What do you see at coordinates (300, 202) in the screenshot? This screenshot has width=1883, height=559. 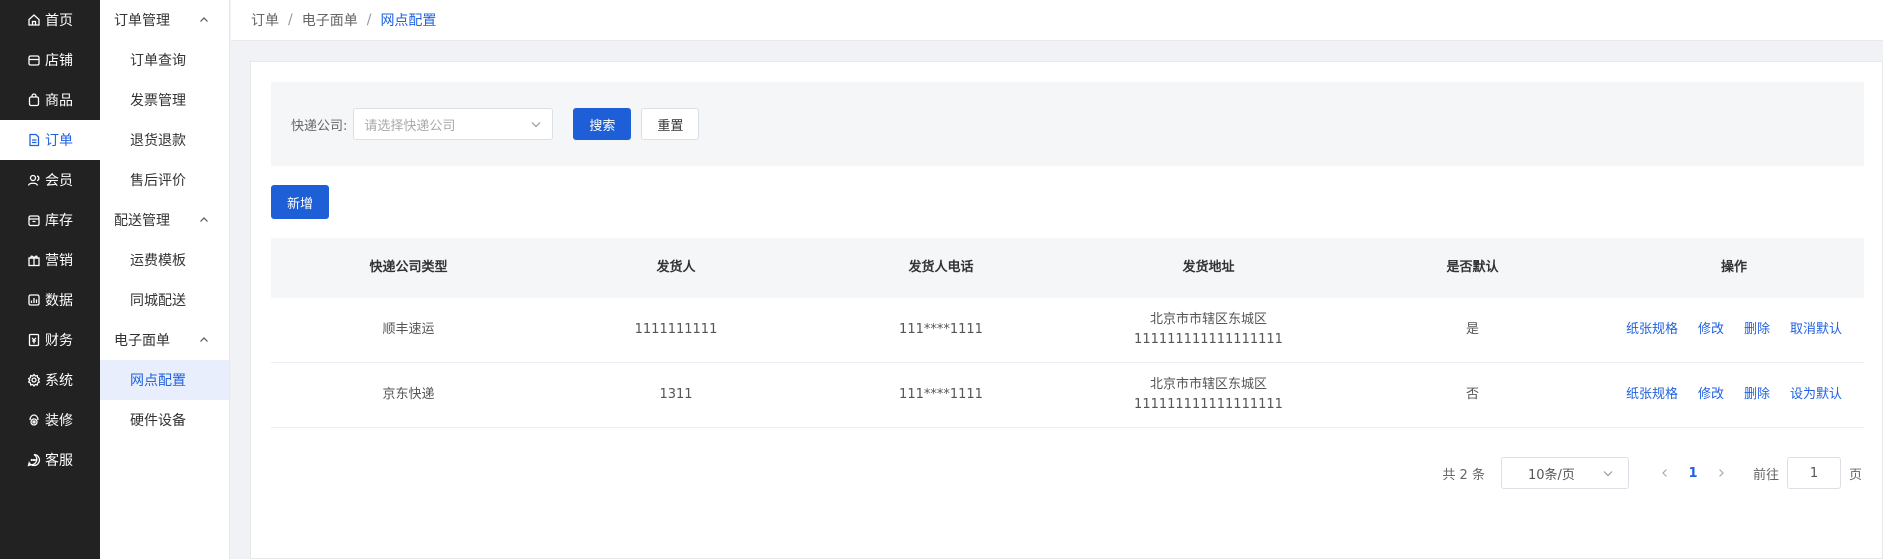 I see `add-button: 新增` at bounding box center [300, 202].